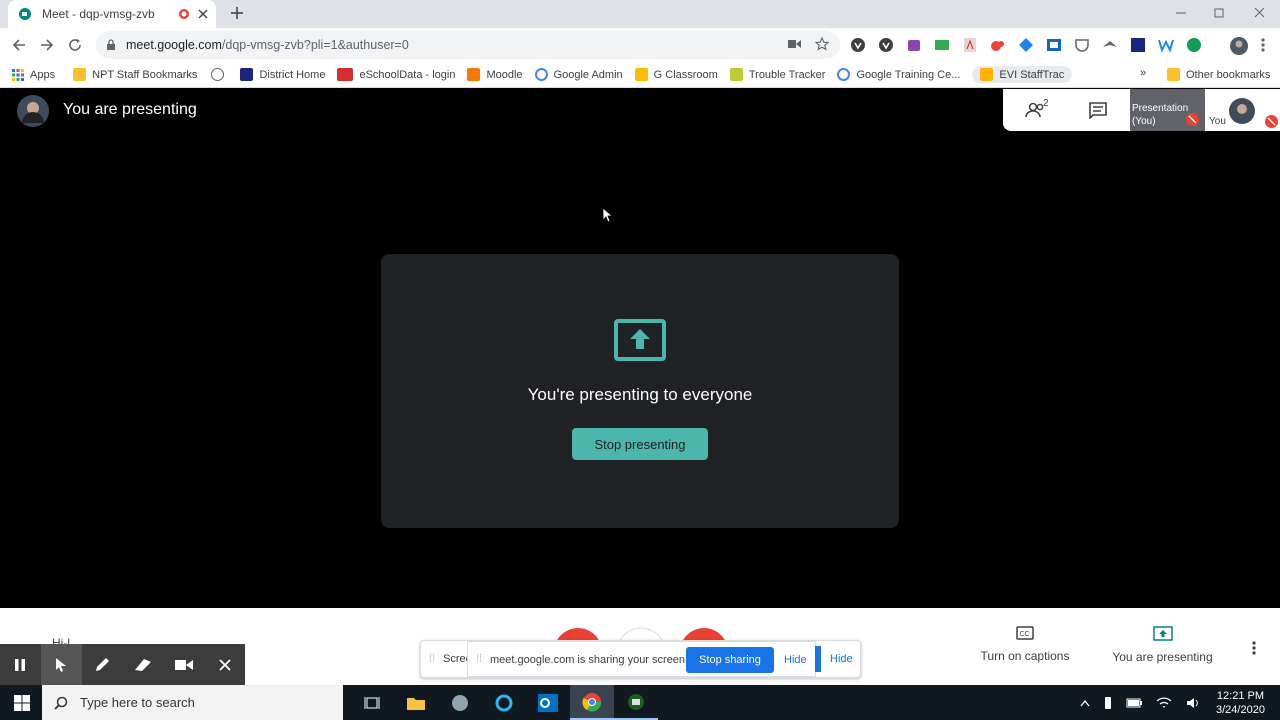 This screenshot has height=720, width=1280. What do you see at coordinates (1025, 644) in the screenshot?
I see `captions-button: CC Turn on captions` at bounding box center [1025, 644].